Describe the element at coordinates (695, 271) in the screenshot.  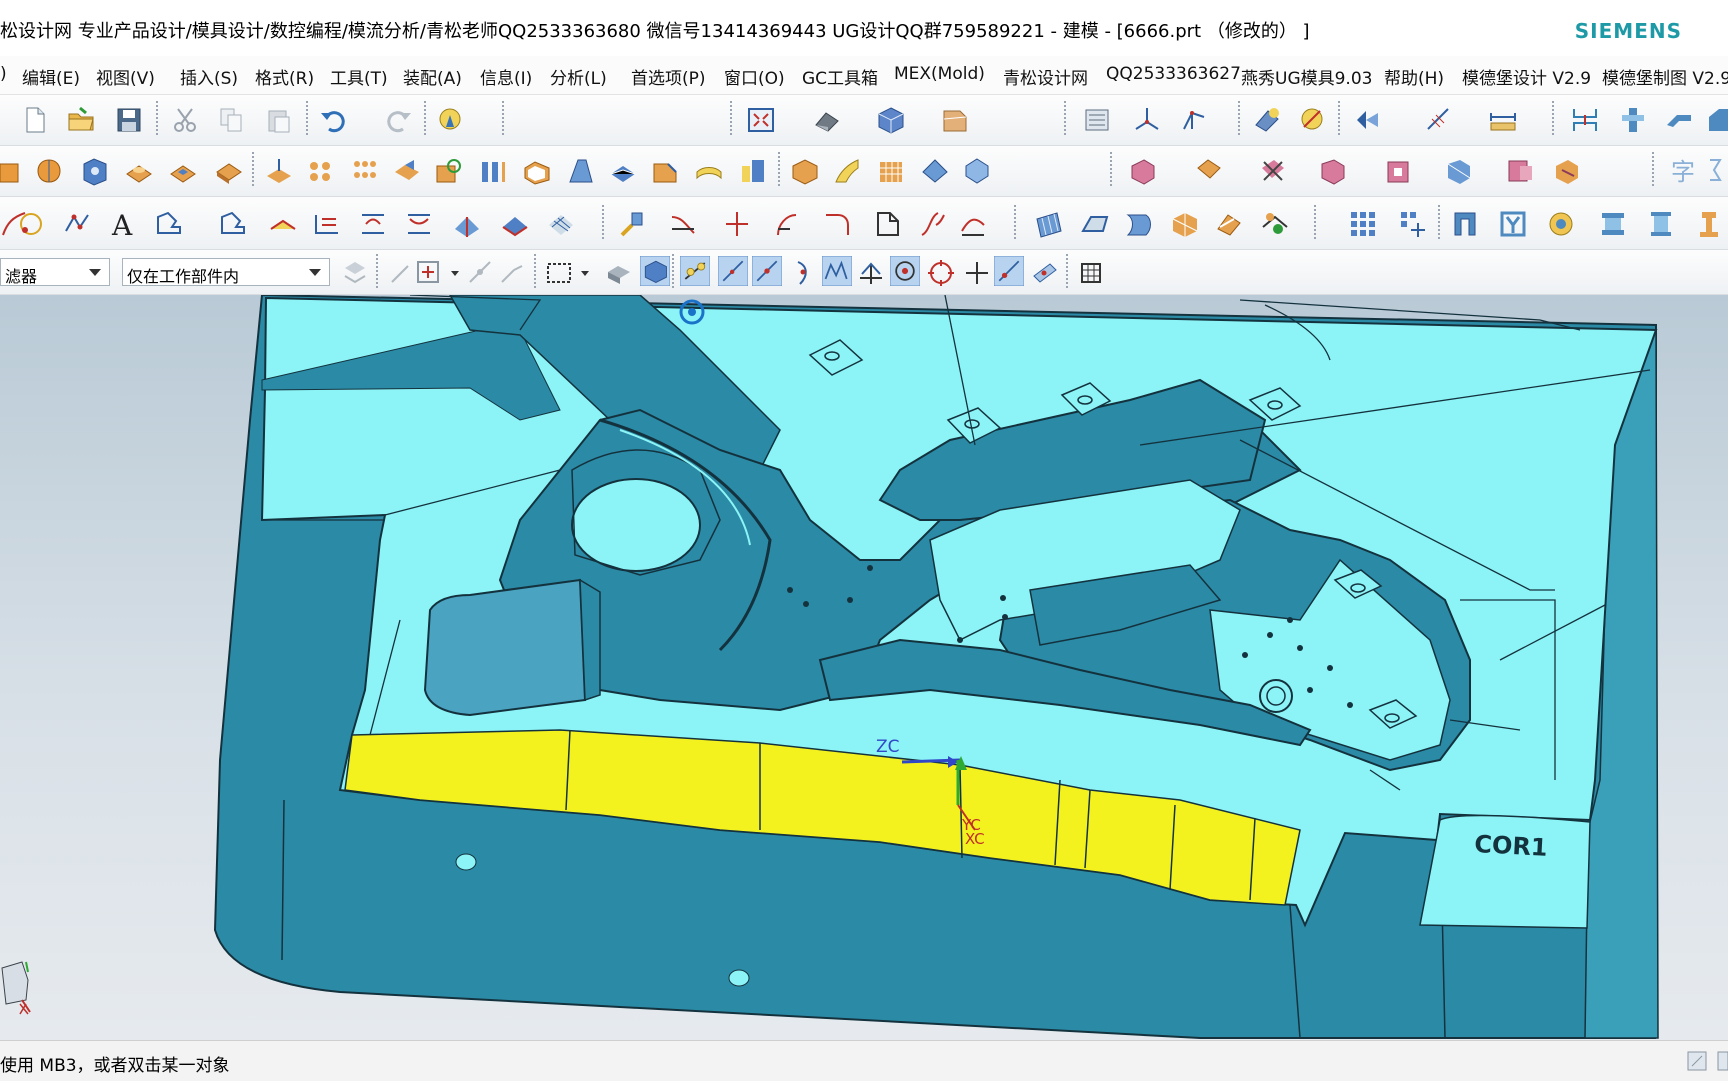
I see `snap-endpoint-icon` at that location.